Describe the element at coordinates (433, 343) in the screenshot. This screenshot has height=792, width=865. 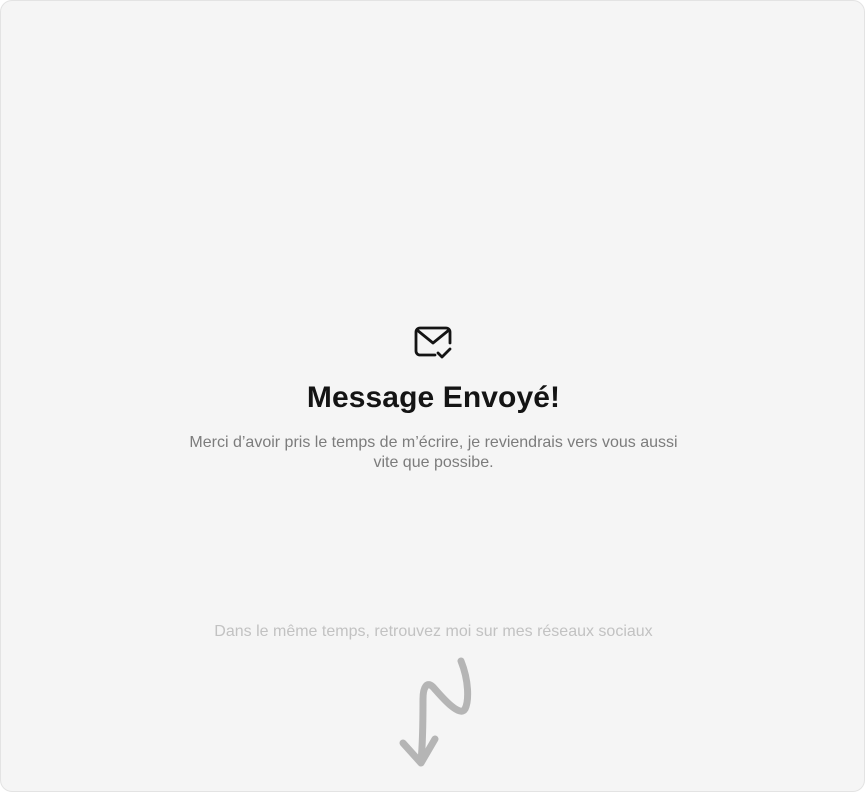
I see `mail-check-icon` at that location.